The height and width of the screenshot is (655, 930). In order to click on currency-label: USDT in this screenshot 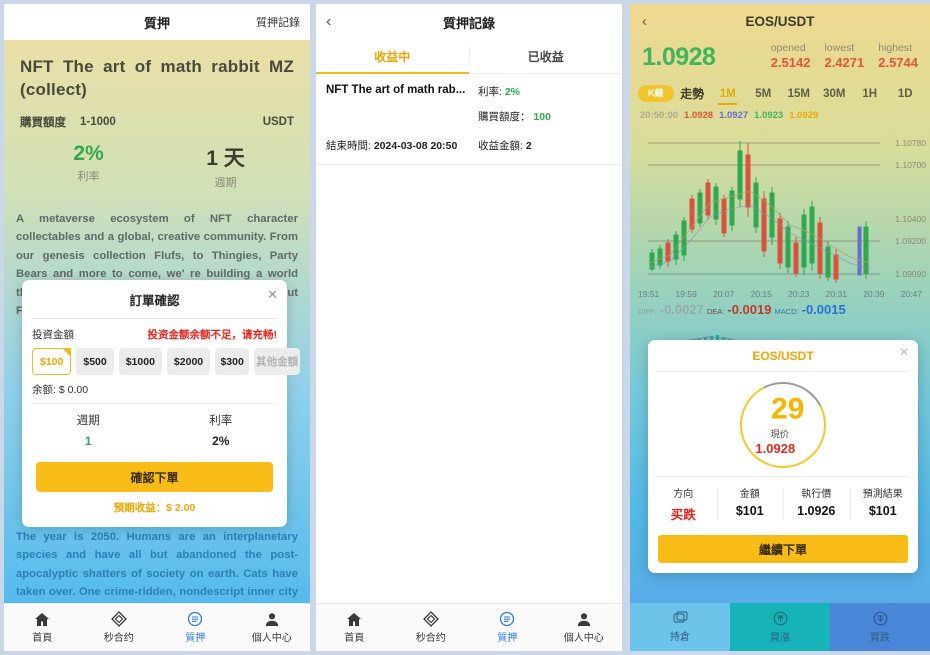, I will do `click(278, 121)`.